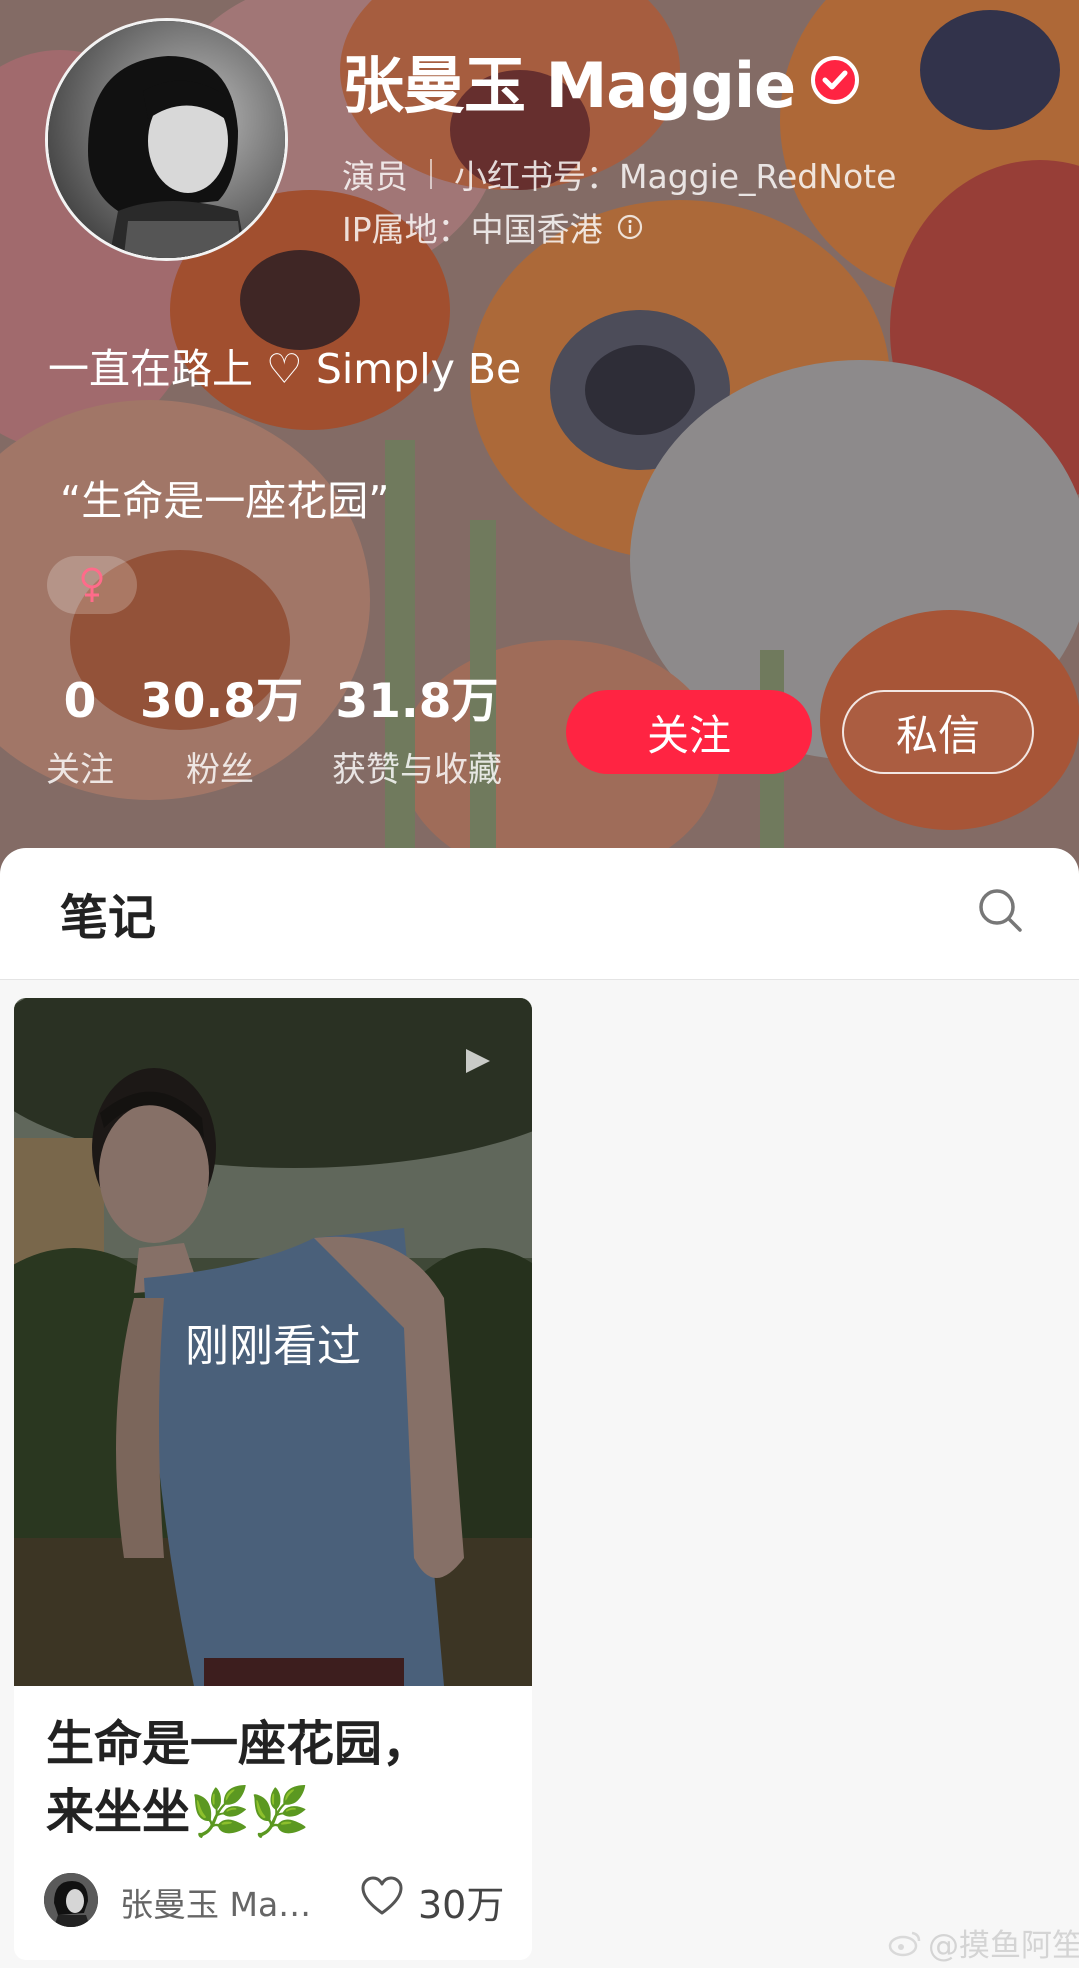  What do you see at coordinates (178, 1812) in the screenshot?
I see `note-title-line-2: 来坐坐🌿🌿` at bounding box center [178, 1812].